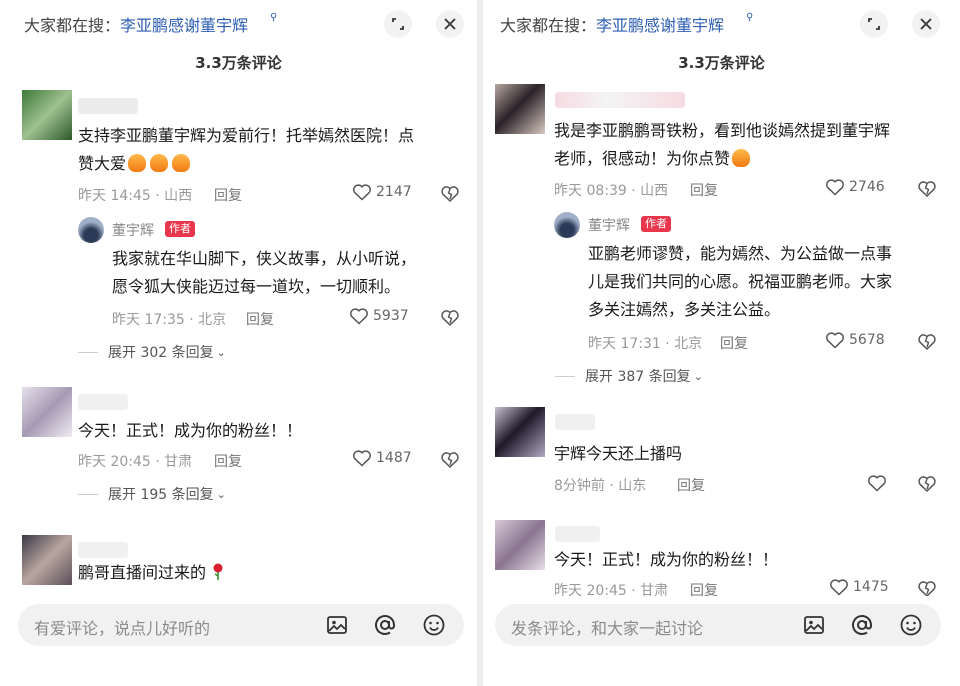 This screenshot has width=960, height=686. Describe the element at coordinates (72, 25) in the screenshot. I see `search-prefix-label: 大家都在搜：` at that location.